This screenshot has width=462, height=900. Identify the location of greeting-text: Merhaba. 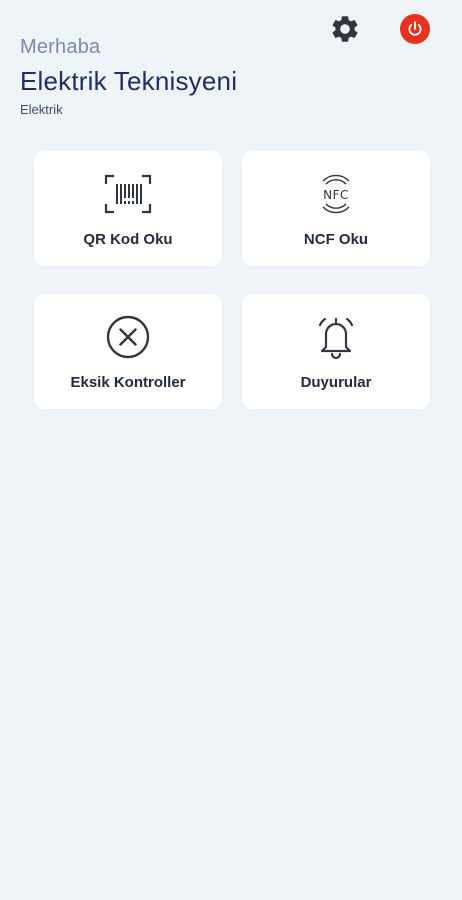
(60, 47).